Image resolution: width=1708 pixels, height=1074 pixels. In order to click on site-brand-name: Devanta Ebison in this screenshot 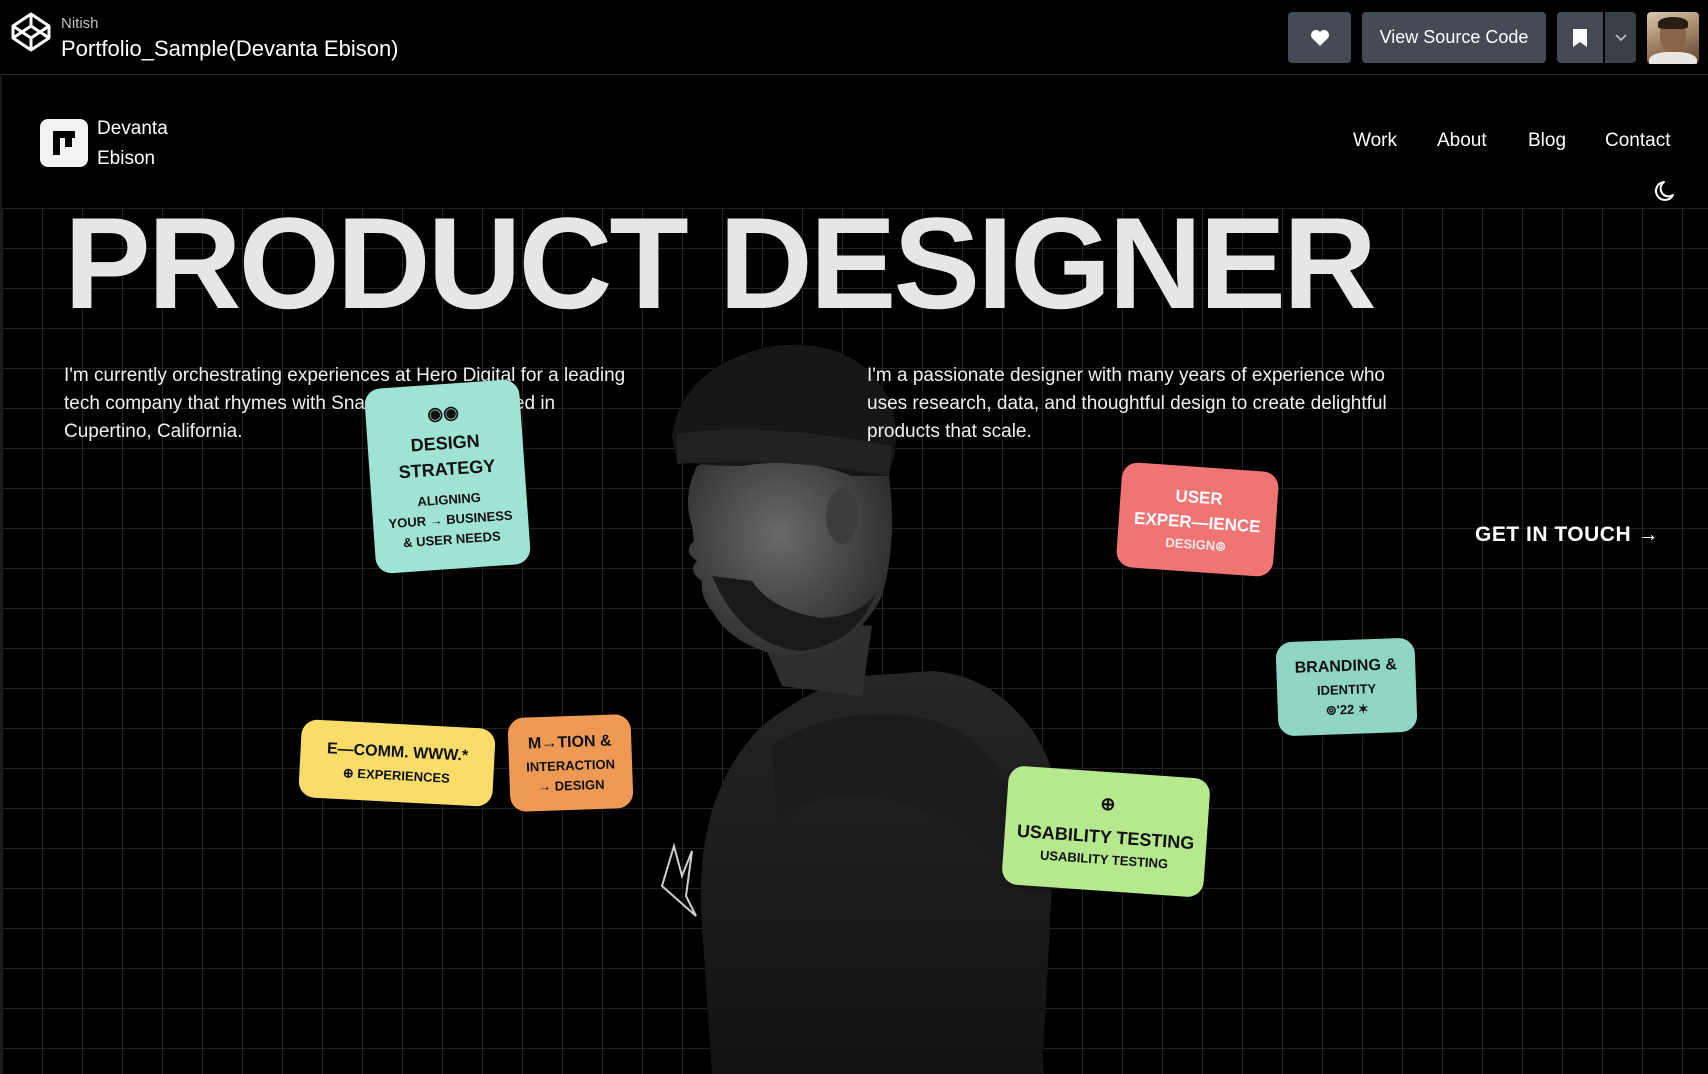, I will do `click(157, 144)`.